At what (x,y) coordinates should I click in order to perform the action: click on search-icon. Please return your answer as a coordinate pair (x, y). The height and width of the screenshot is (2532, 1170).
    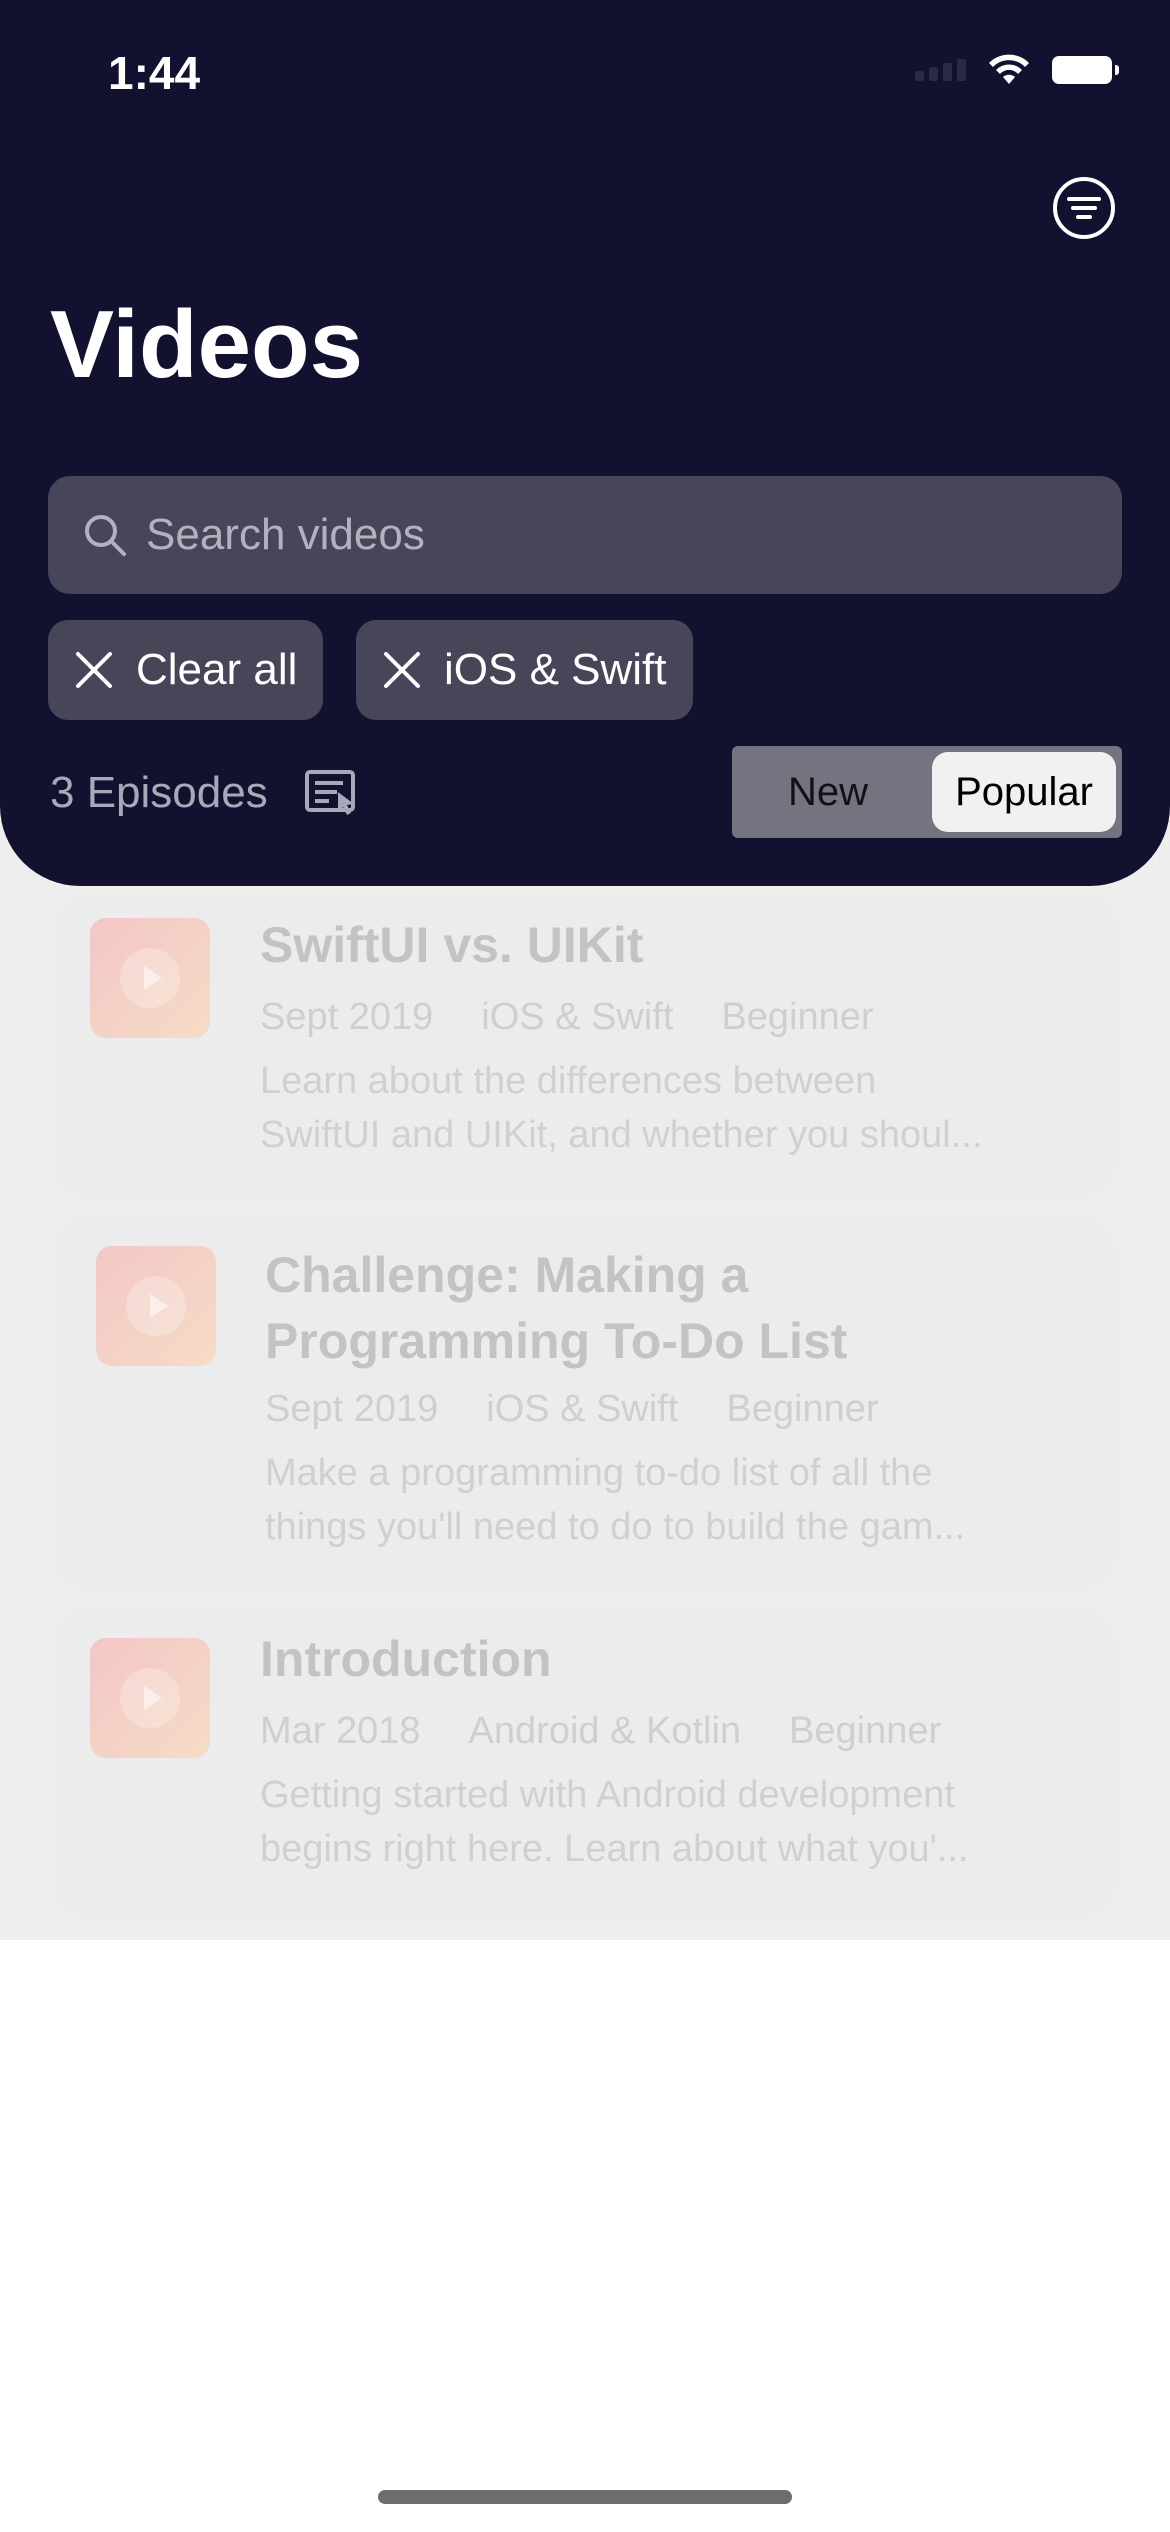
    Looking at the image, I should click on (105, 535).